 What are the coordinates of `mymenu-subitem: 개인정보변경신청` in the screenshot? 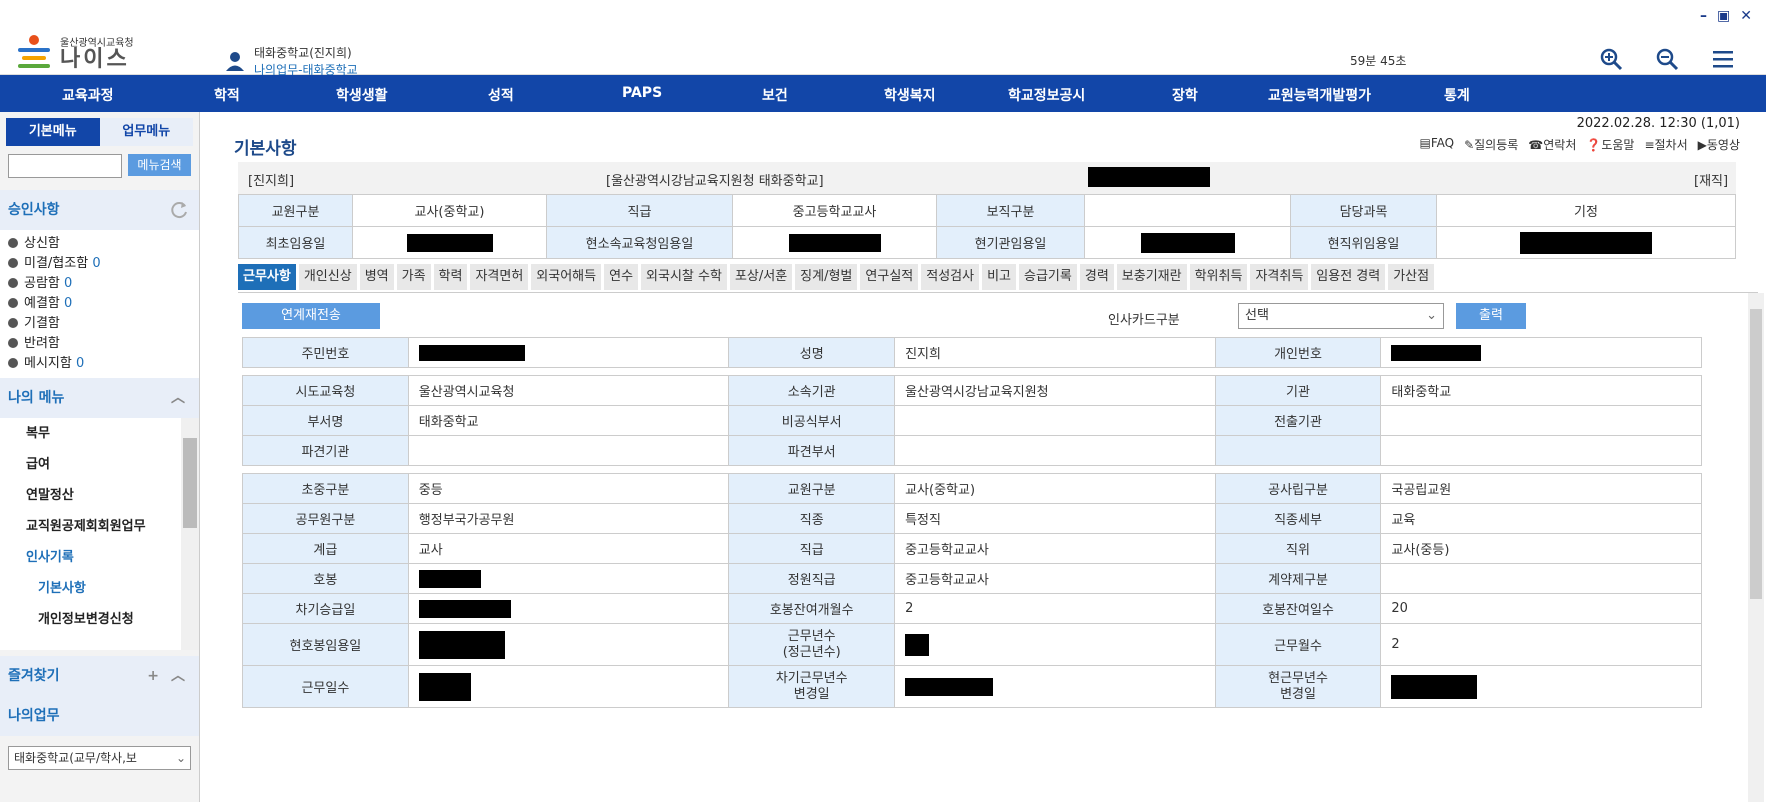 It's located at (99, 619).